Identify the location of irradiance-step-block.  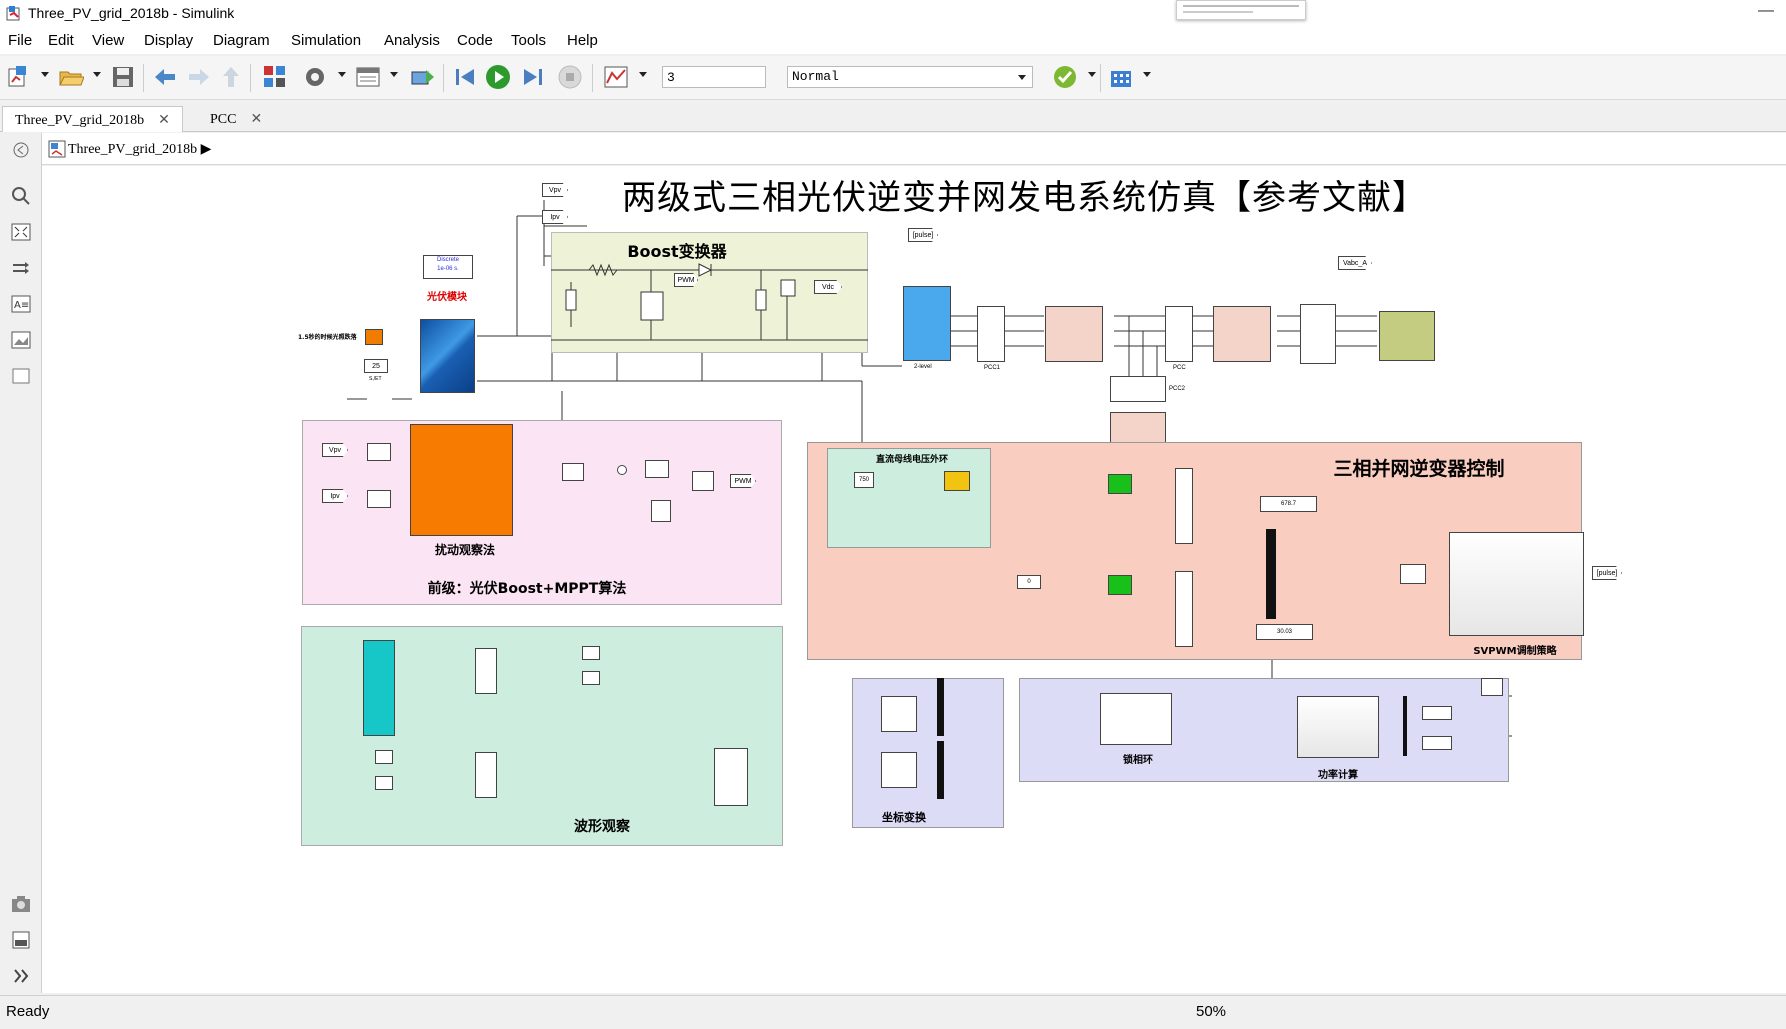
(374, 337).